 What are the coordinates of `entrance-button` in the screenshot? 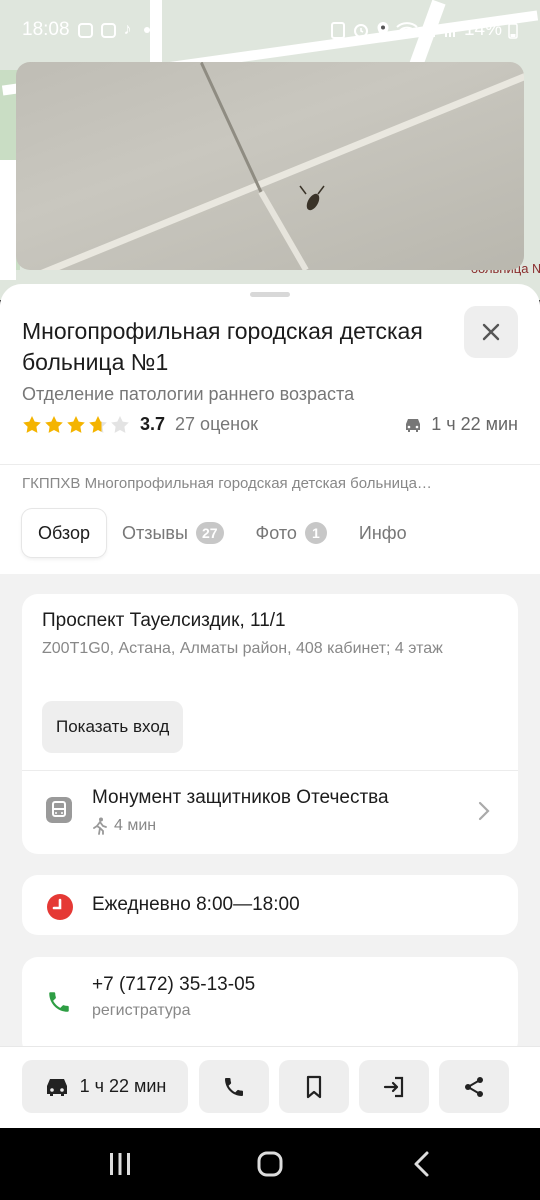 It's located at (394, 1086).